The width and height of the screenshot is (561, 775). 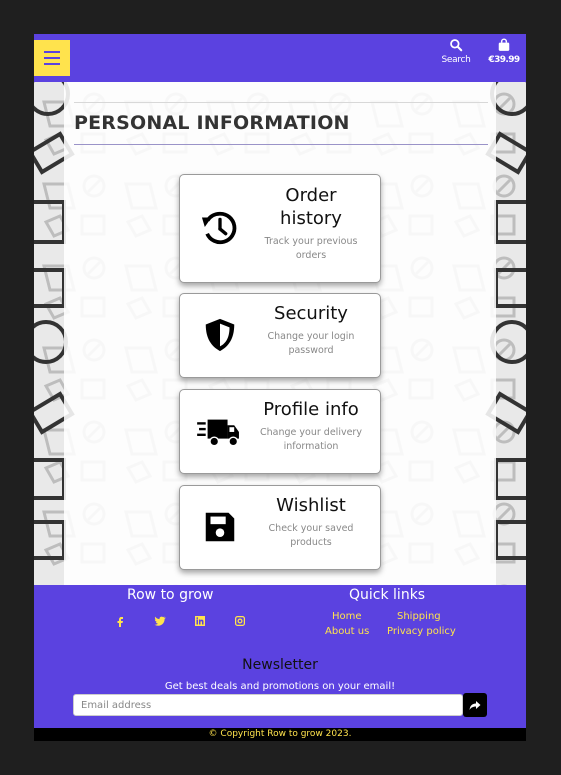 I want to click on linkedin-link, so click(x=200, y=623).